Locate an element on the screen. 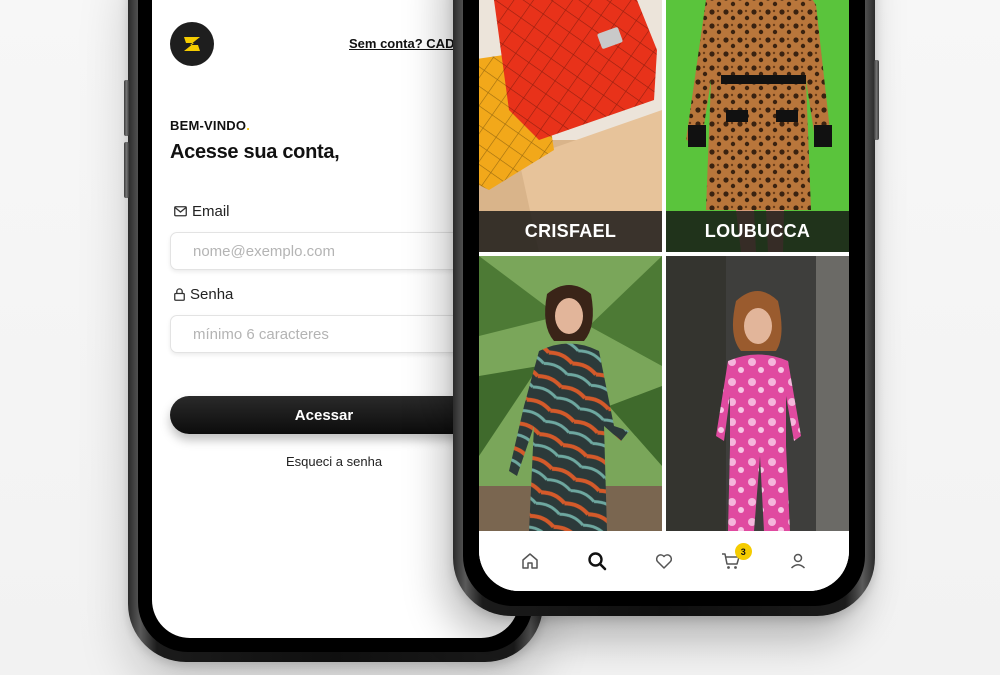 Image resolution: width=1000 pixels, height=675 pixels. tab-home is located at coordinates (530, 563).